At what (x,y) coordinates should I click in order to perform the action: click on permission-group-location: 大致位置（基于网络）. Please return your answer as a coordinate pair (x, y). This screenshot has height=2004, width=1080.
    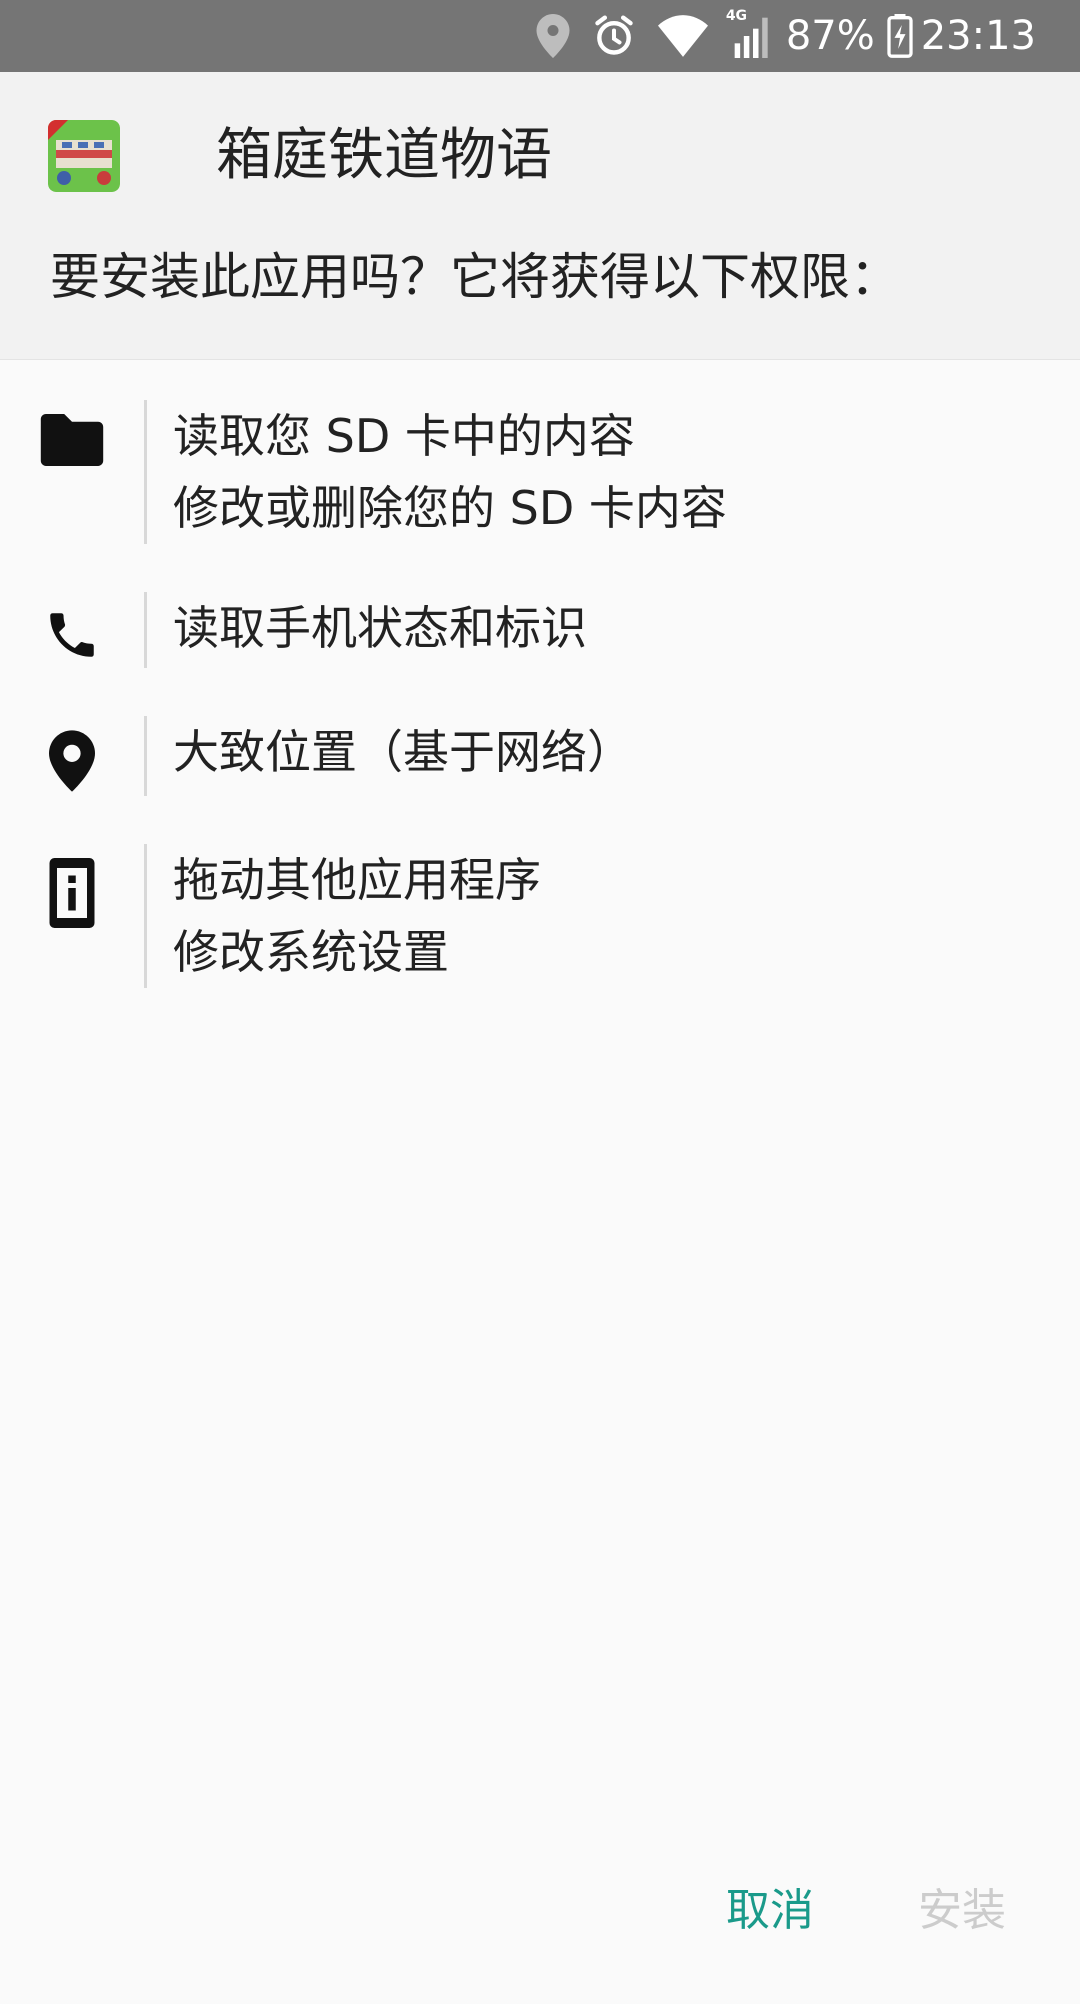
    Looking at the image, I should click on (540, 756).